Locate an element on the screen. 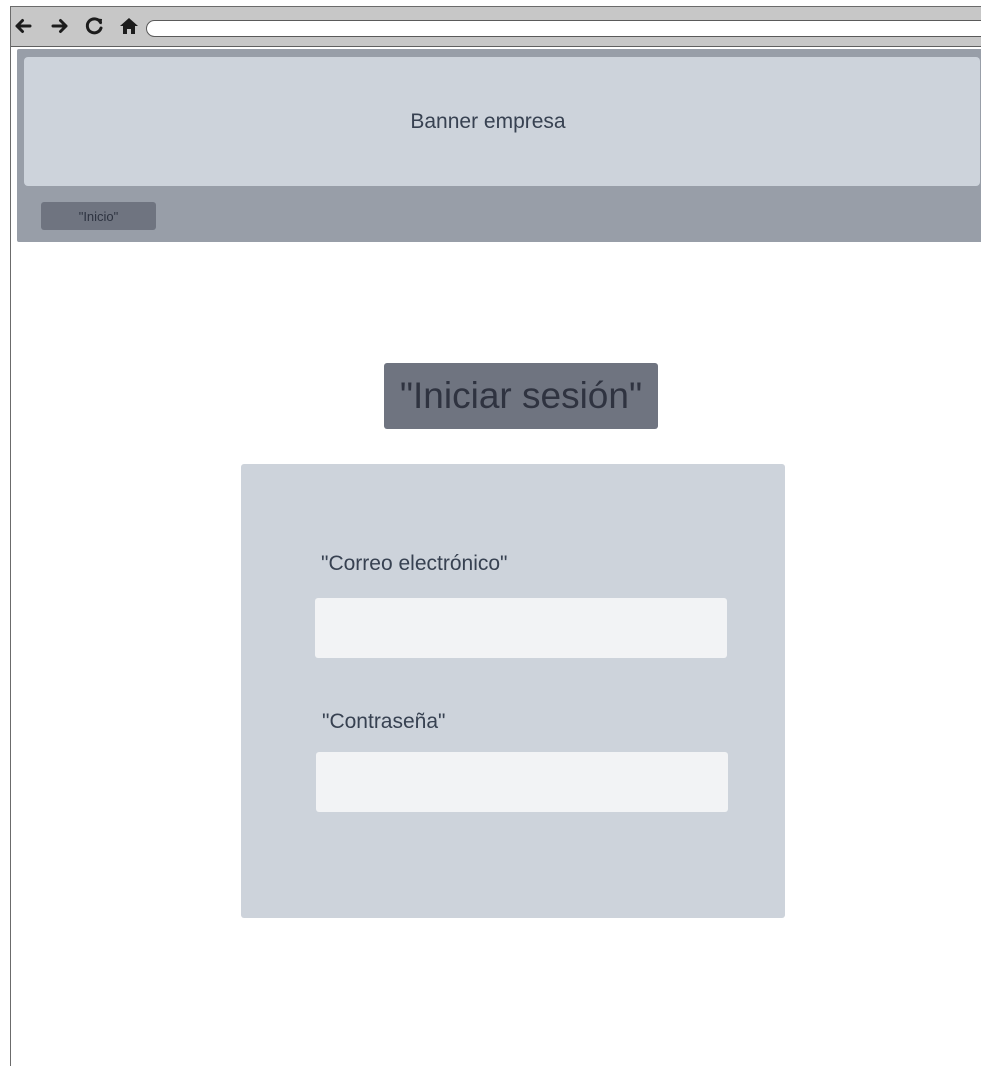  nav-item-inicio: "Inicio" is located at coordinates (98, 216).